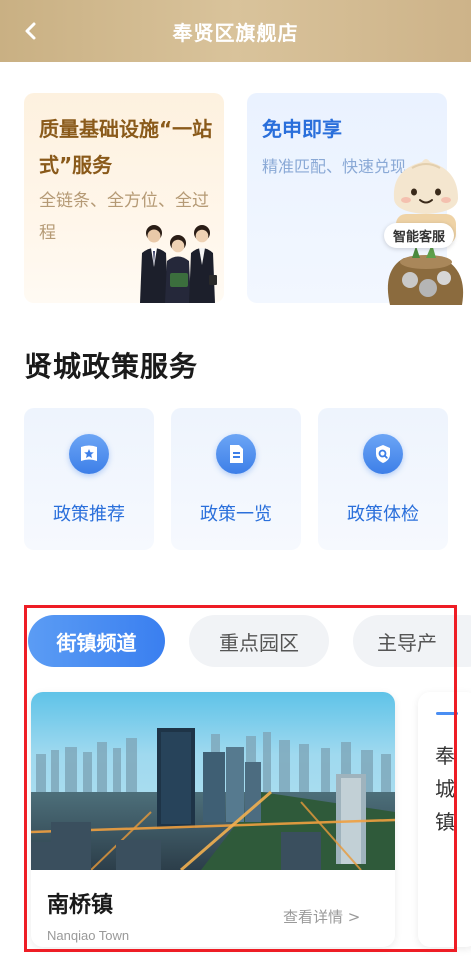 The image size is (471, 958). Describe the element at coordinates (383, 479) in the screenshot. I see `policy-checkup-button: 政策体检` at that location.